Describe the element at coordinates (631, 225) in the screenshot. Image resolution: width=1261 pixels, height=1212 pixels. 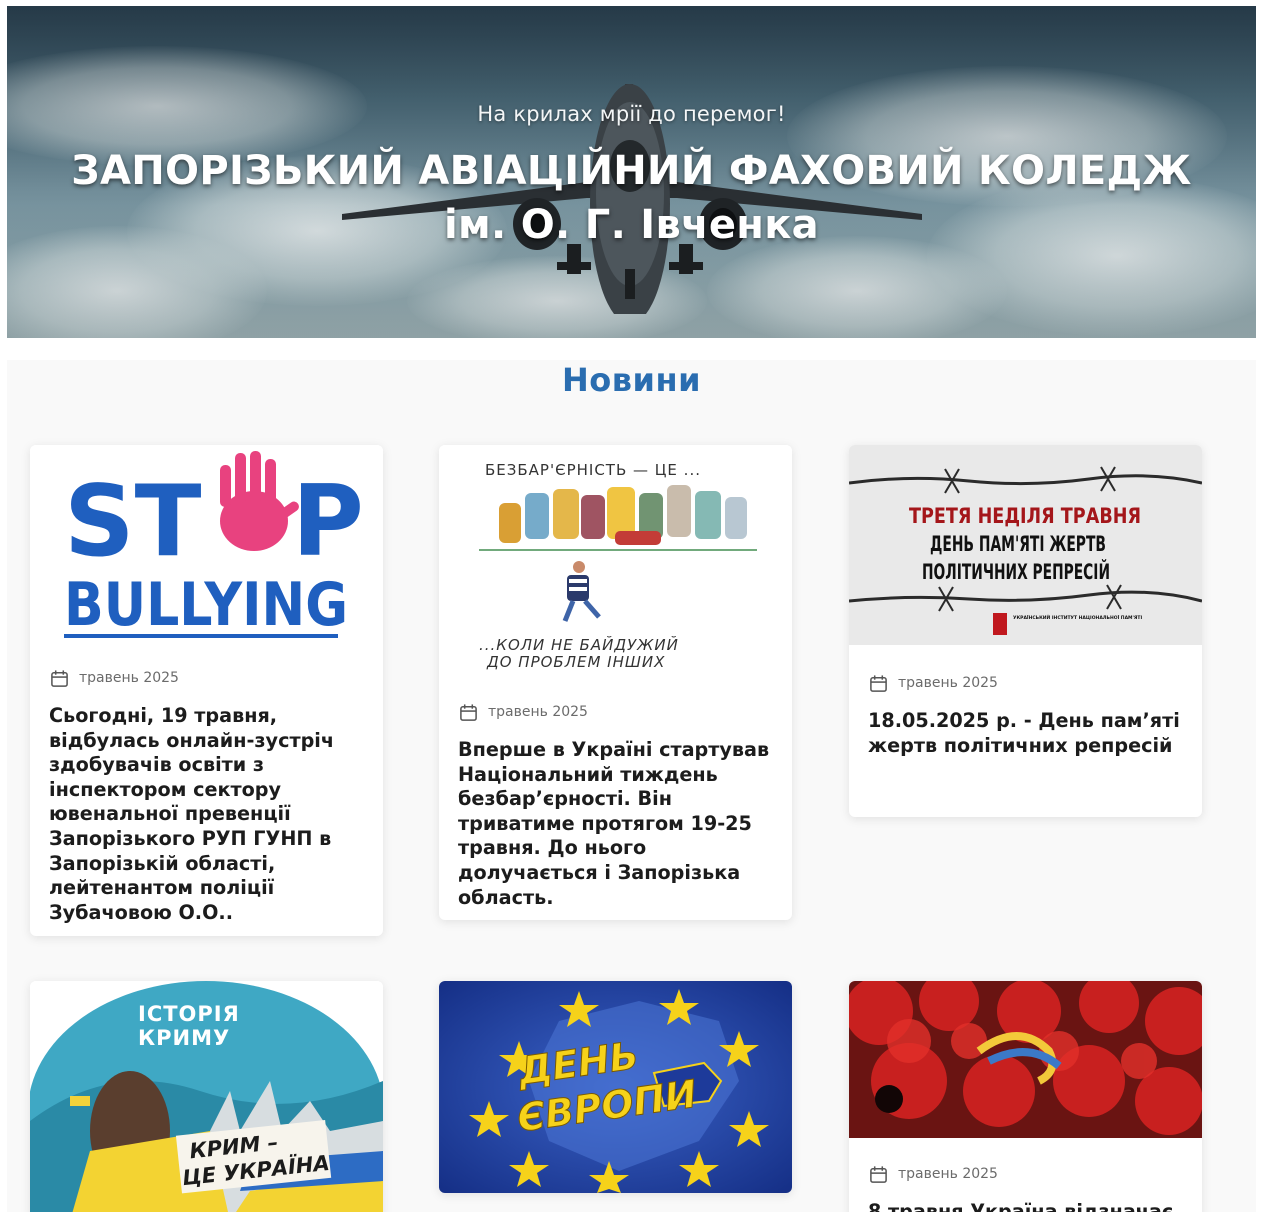
I see `college-title-line2: ім. О. Г. Івченка` at that location.